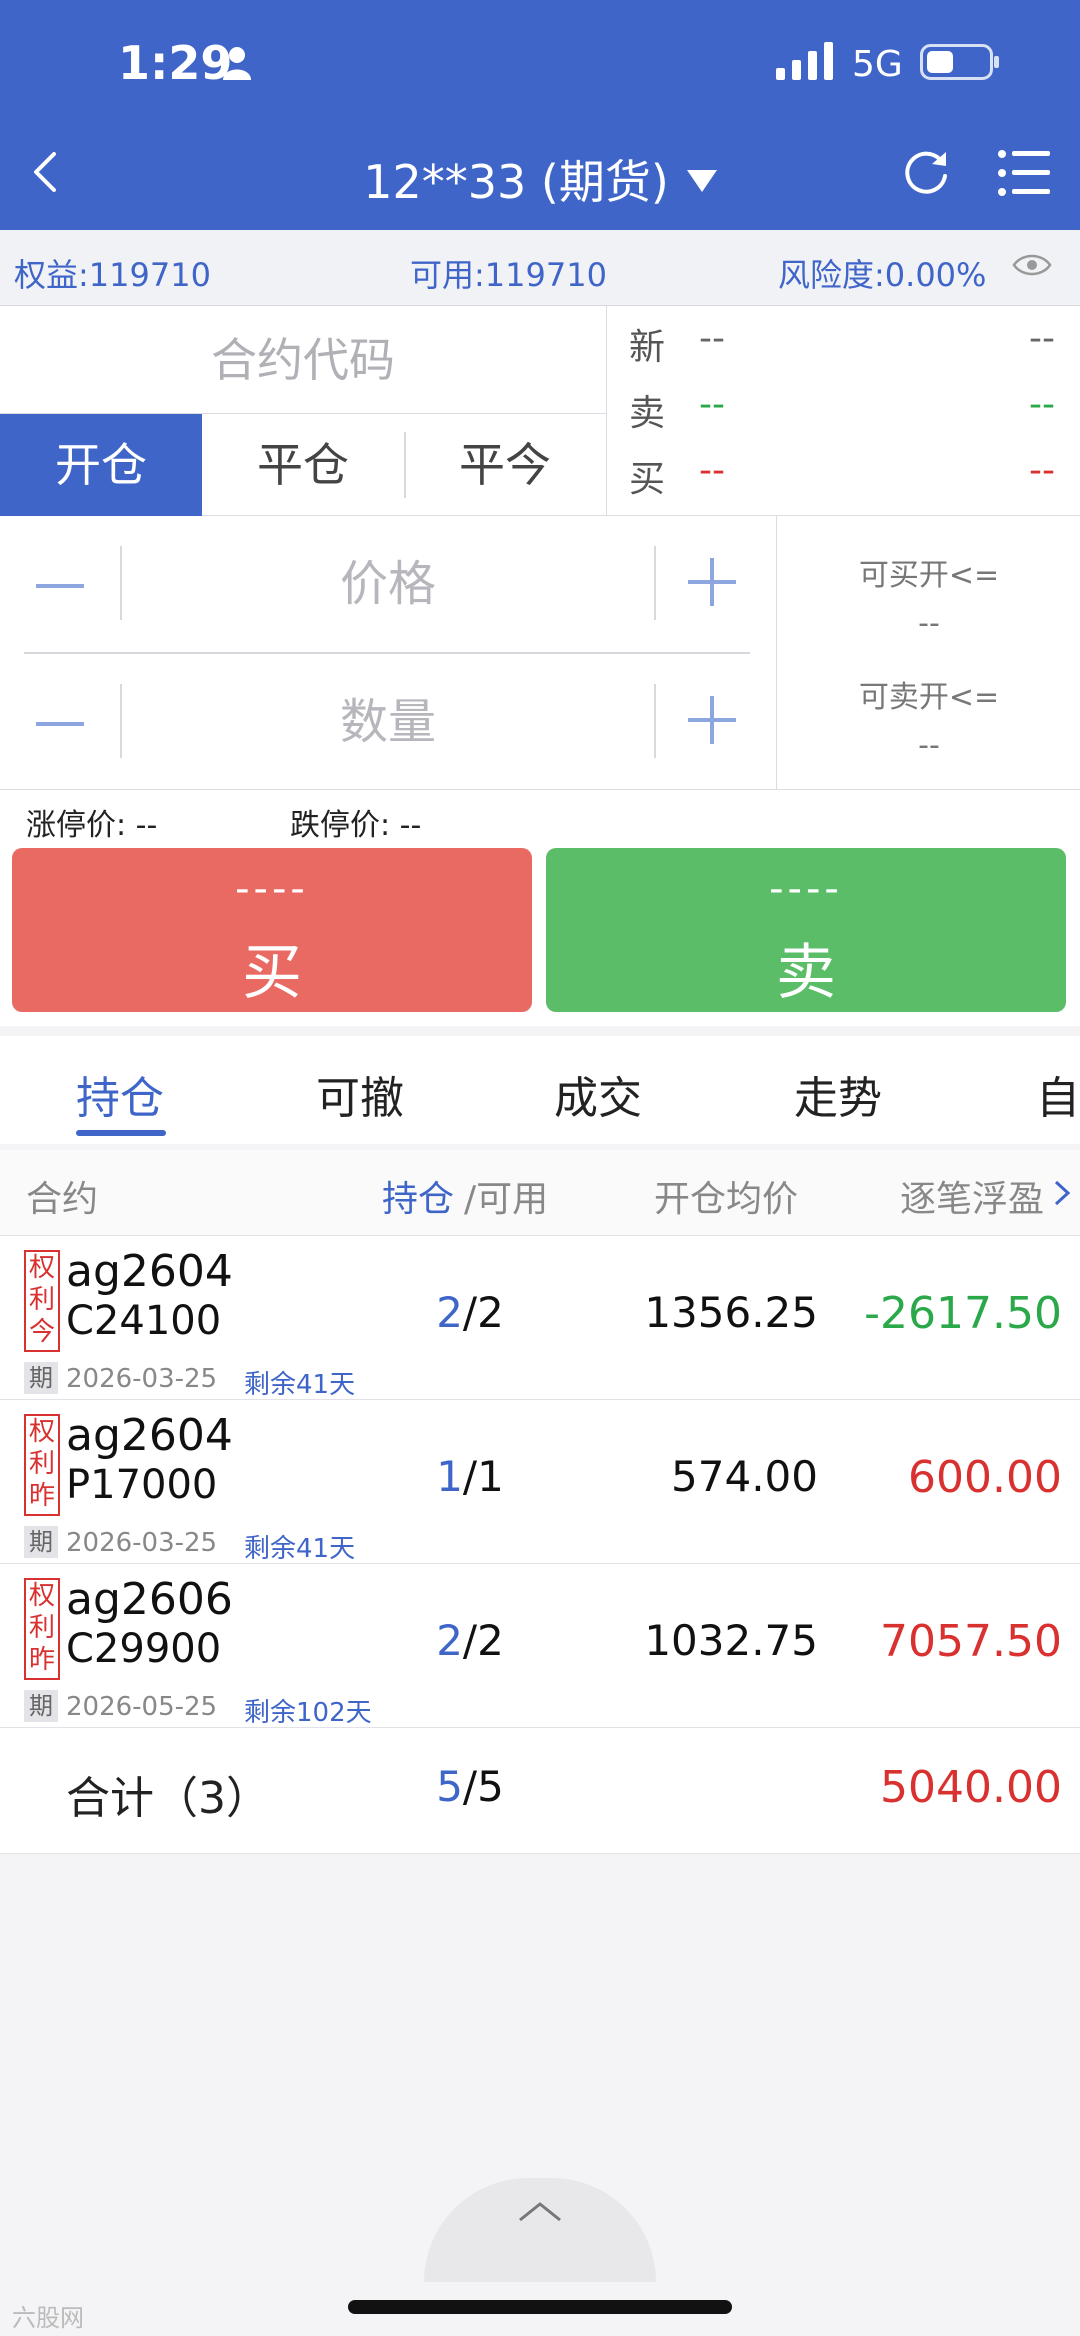 This screenshot has width=1080, height=2336. Describe the element at coordinates (1042, 470) in the screenshot. I see `quote-bid-volume: --` at that location.